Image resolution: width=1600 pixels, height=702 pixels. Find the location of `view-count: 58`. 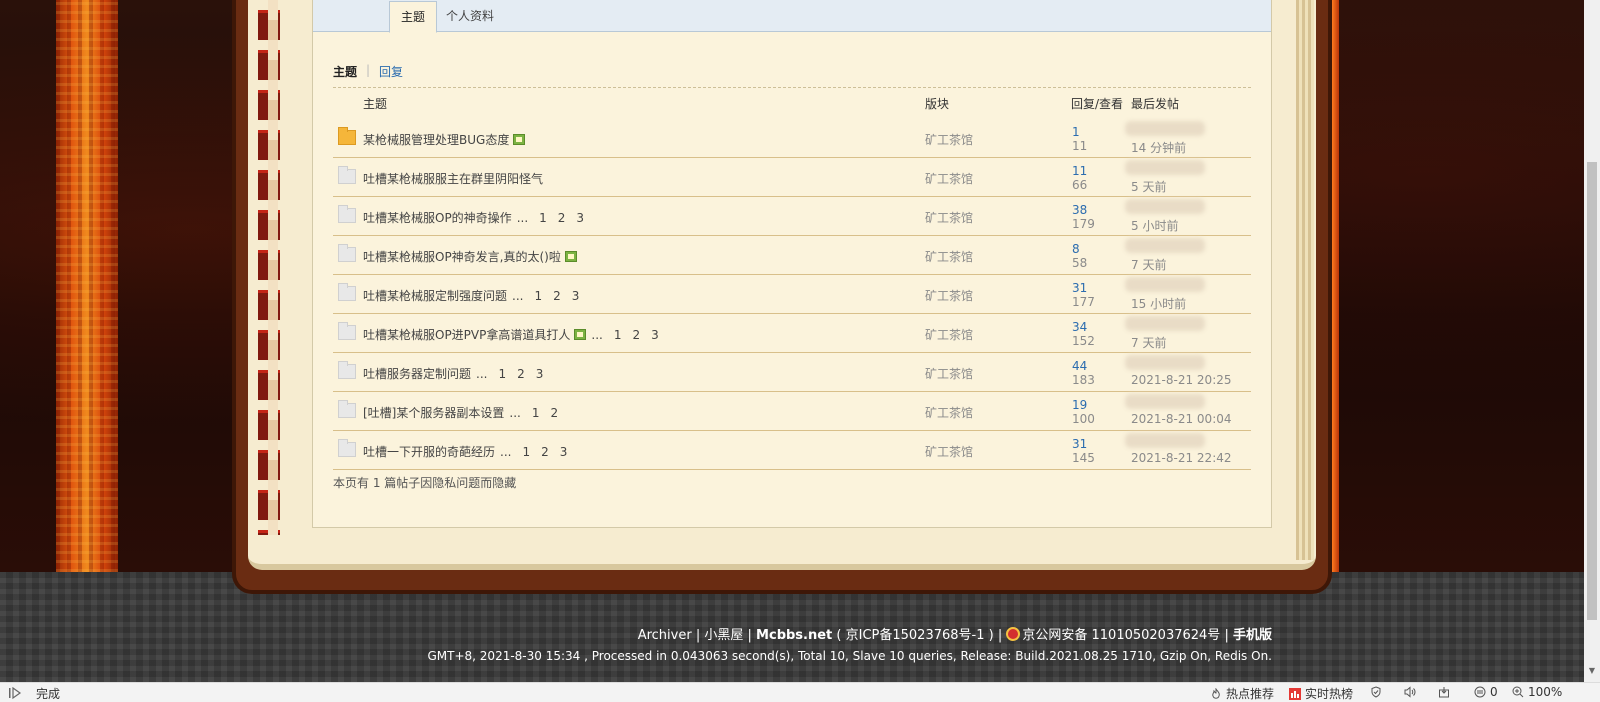

view-count: 58 is located at coordinates (1080, 263).